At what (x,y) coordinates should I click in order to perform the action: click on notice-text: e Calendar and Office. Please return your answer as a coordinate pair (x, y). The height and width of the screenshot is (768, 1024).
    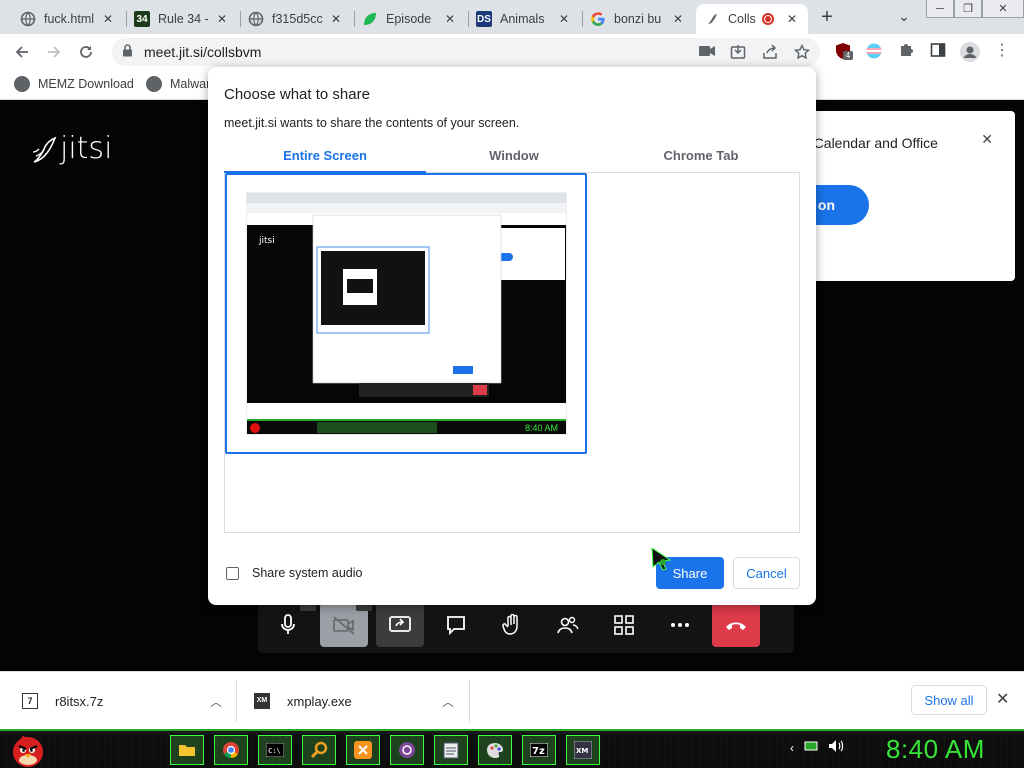
    Looking at the image, I should click on (870, 143).